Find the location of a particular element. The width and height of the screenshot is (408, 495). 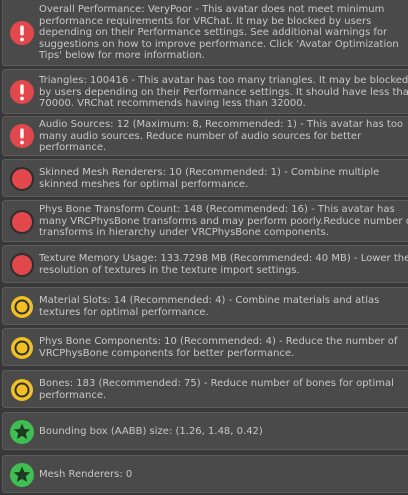

performance-message-mesh-renderers: Mesh Renderers: 0 is located at coordinates (205, 474).